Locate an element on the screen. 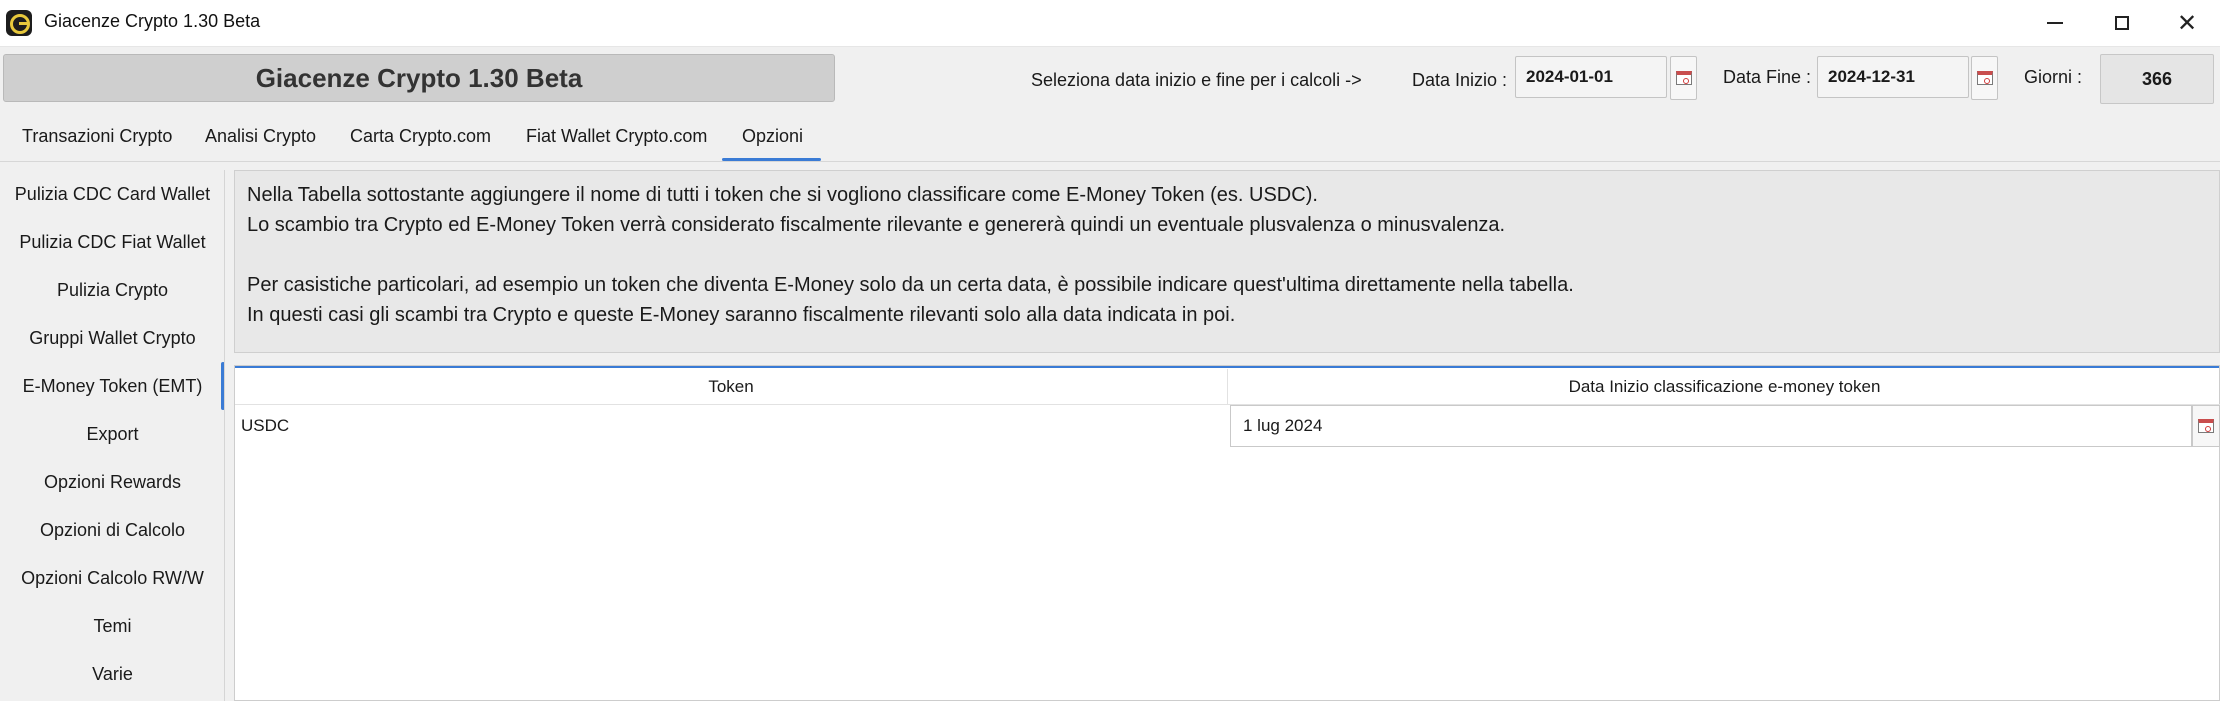 This screenshot has height=701, width=2220. end-date-label: Data Fine : is located at coordinates (1767, 77).